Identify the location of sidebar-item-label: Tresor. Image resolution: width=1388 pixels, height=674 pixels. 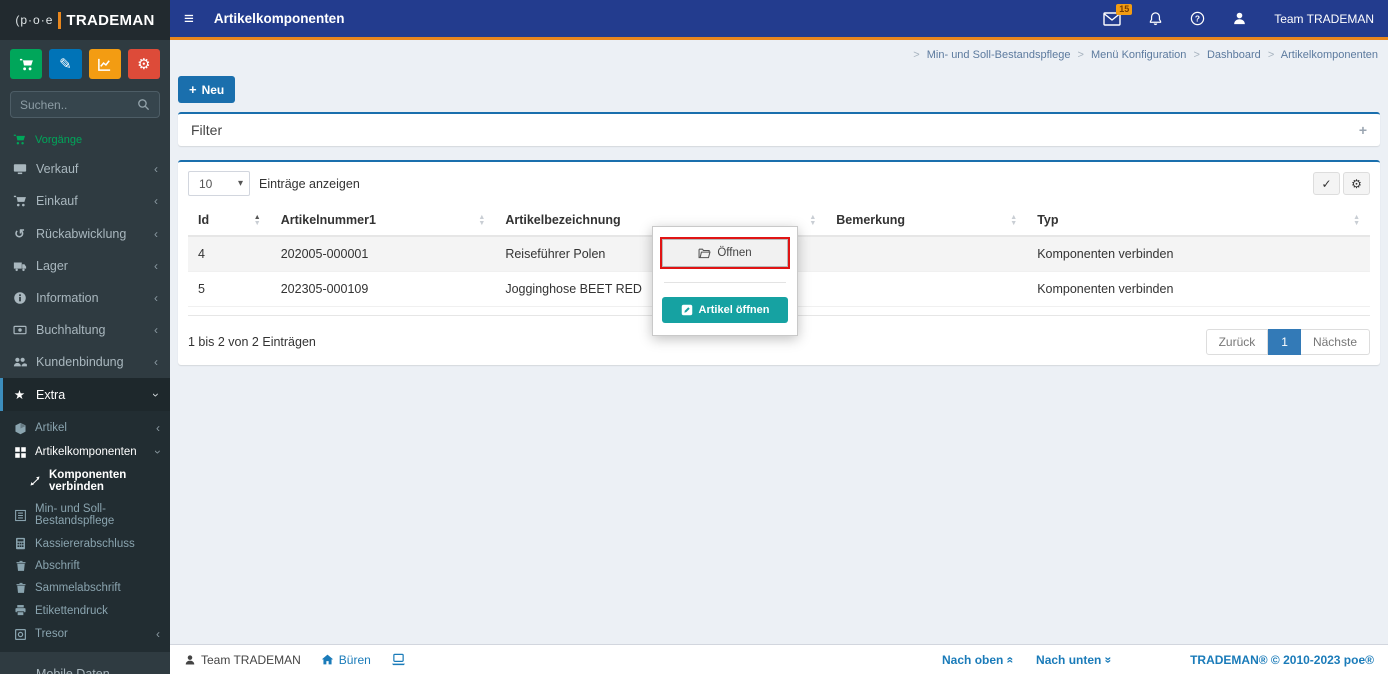
(51, 634).